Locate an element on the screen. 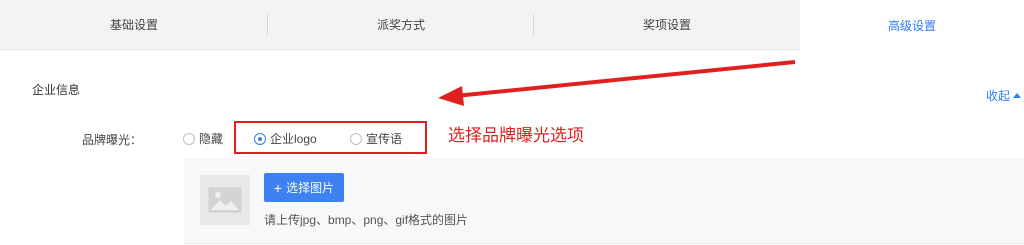  choose-image-button: + 选择图片 is located at coordinates (304, 187).